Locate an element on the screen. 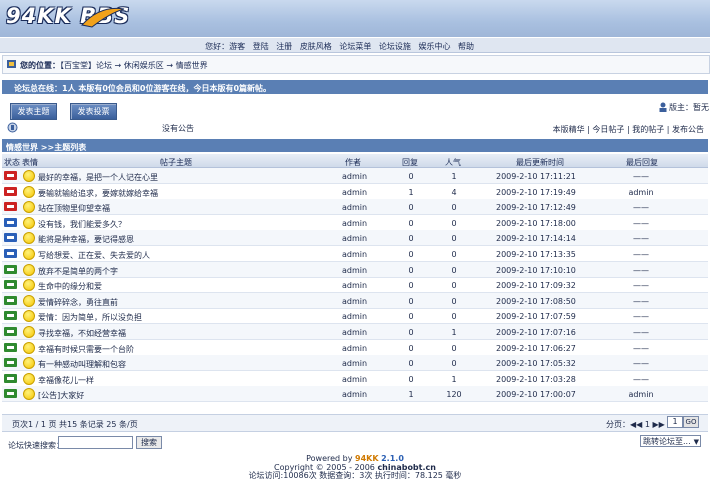 Image resolution: width=710 pixels, height=482 pixels. table-row: 爱情：因为简单，所以没负担 admin 0 0 2009-2-10 17:07:59 —— is located at coordinates (355, 316).